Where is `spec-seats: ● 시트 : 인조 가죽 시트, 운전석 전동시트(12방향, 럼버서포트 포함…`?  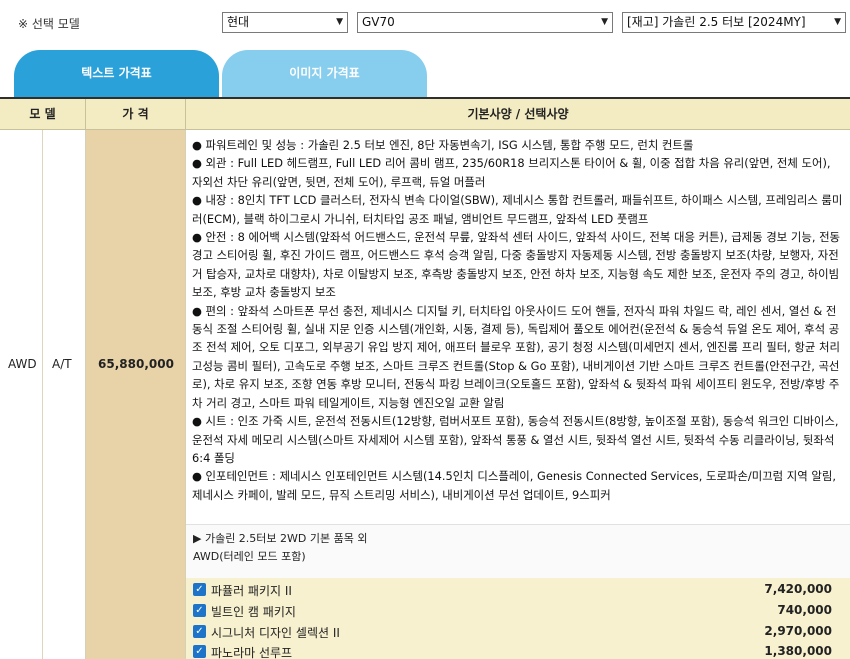
spec-seats: ● 시트 : 인조 가죽 시트, 운전석 전동시트(12방향, 럼버서포트 포함… is located at coordinates (515, 439).